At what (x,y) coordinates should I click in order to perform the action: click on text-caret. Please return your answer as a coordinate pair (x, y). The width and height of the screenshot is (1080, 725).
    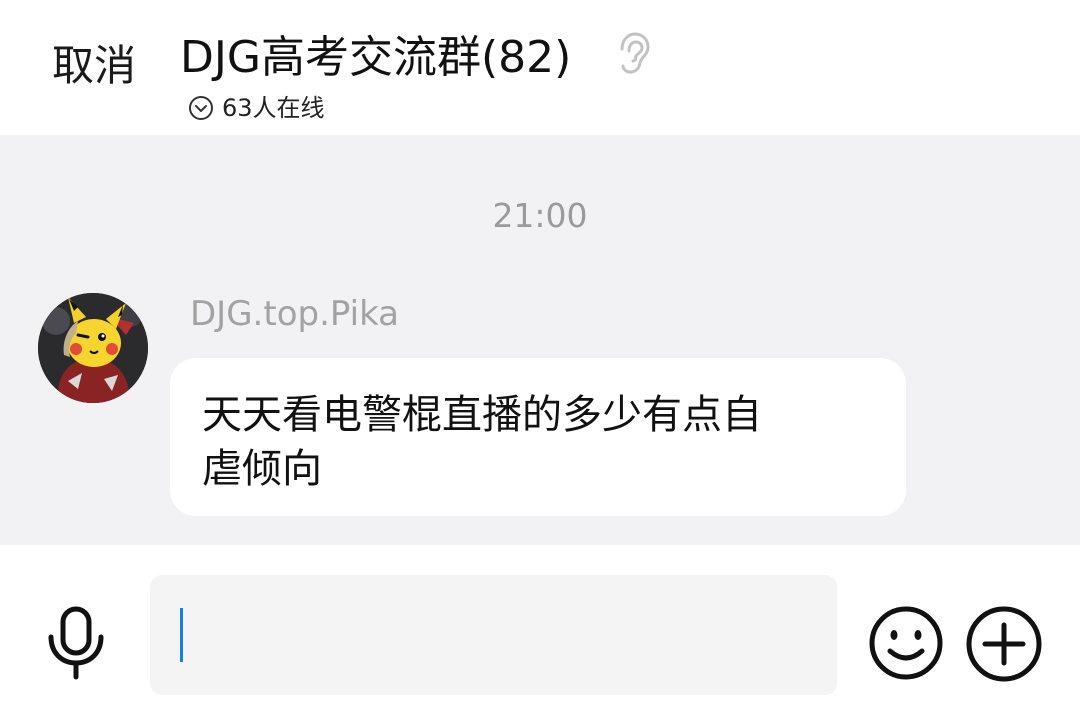
    Looking at the image, I should click on (181, 635).